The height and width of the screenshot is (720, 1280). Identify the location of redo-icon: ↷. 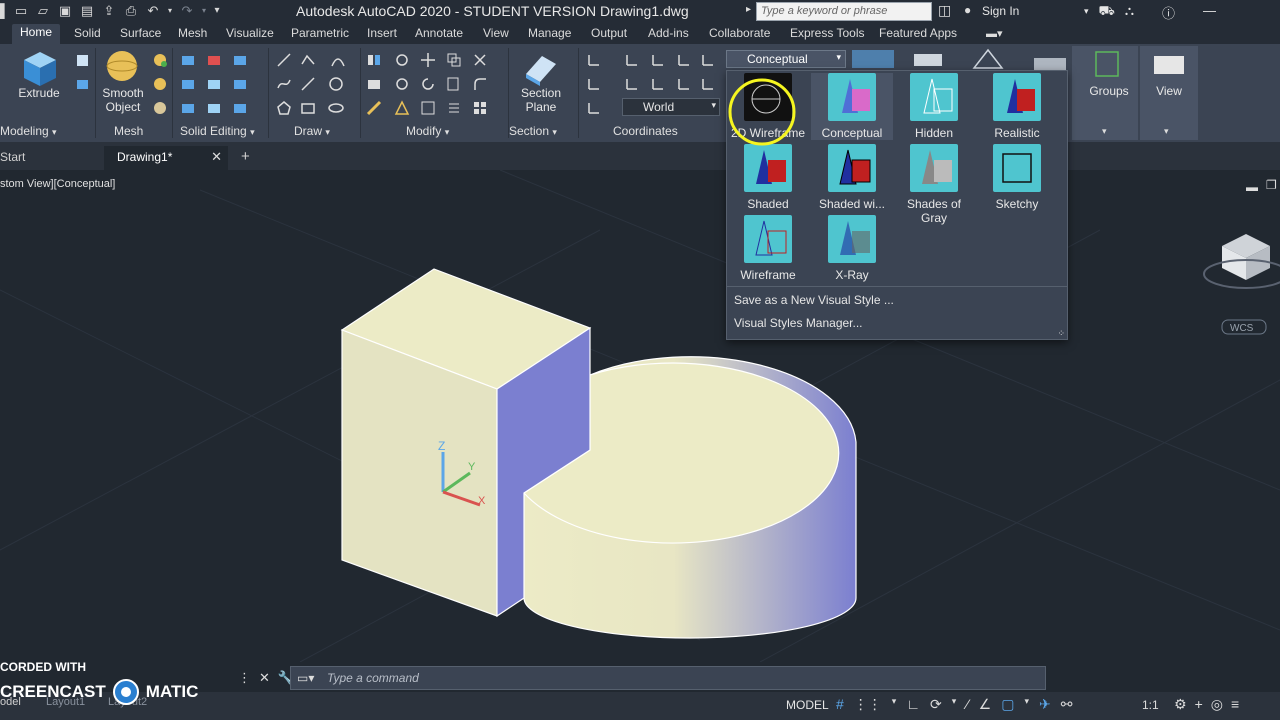
(187, 11).